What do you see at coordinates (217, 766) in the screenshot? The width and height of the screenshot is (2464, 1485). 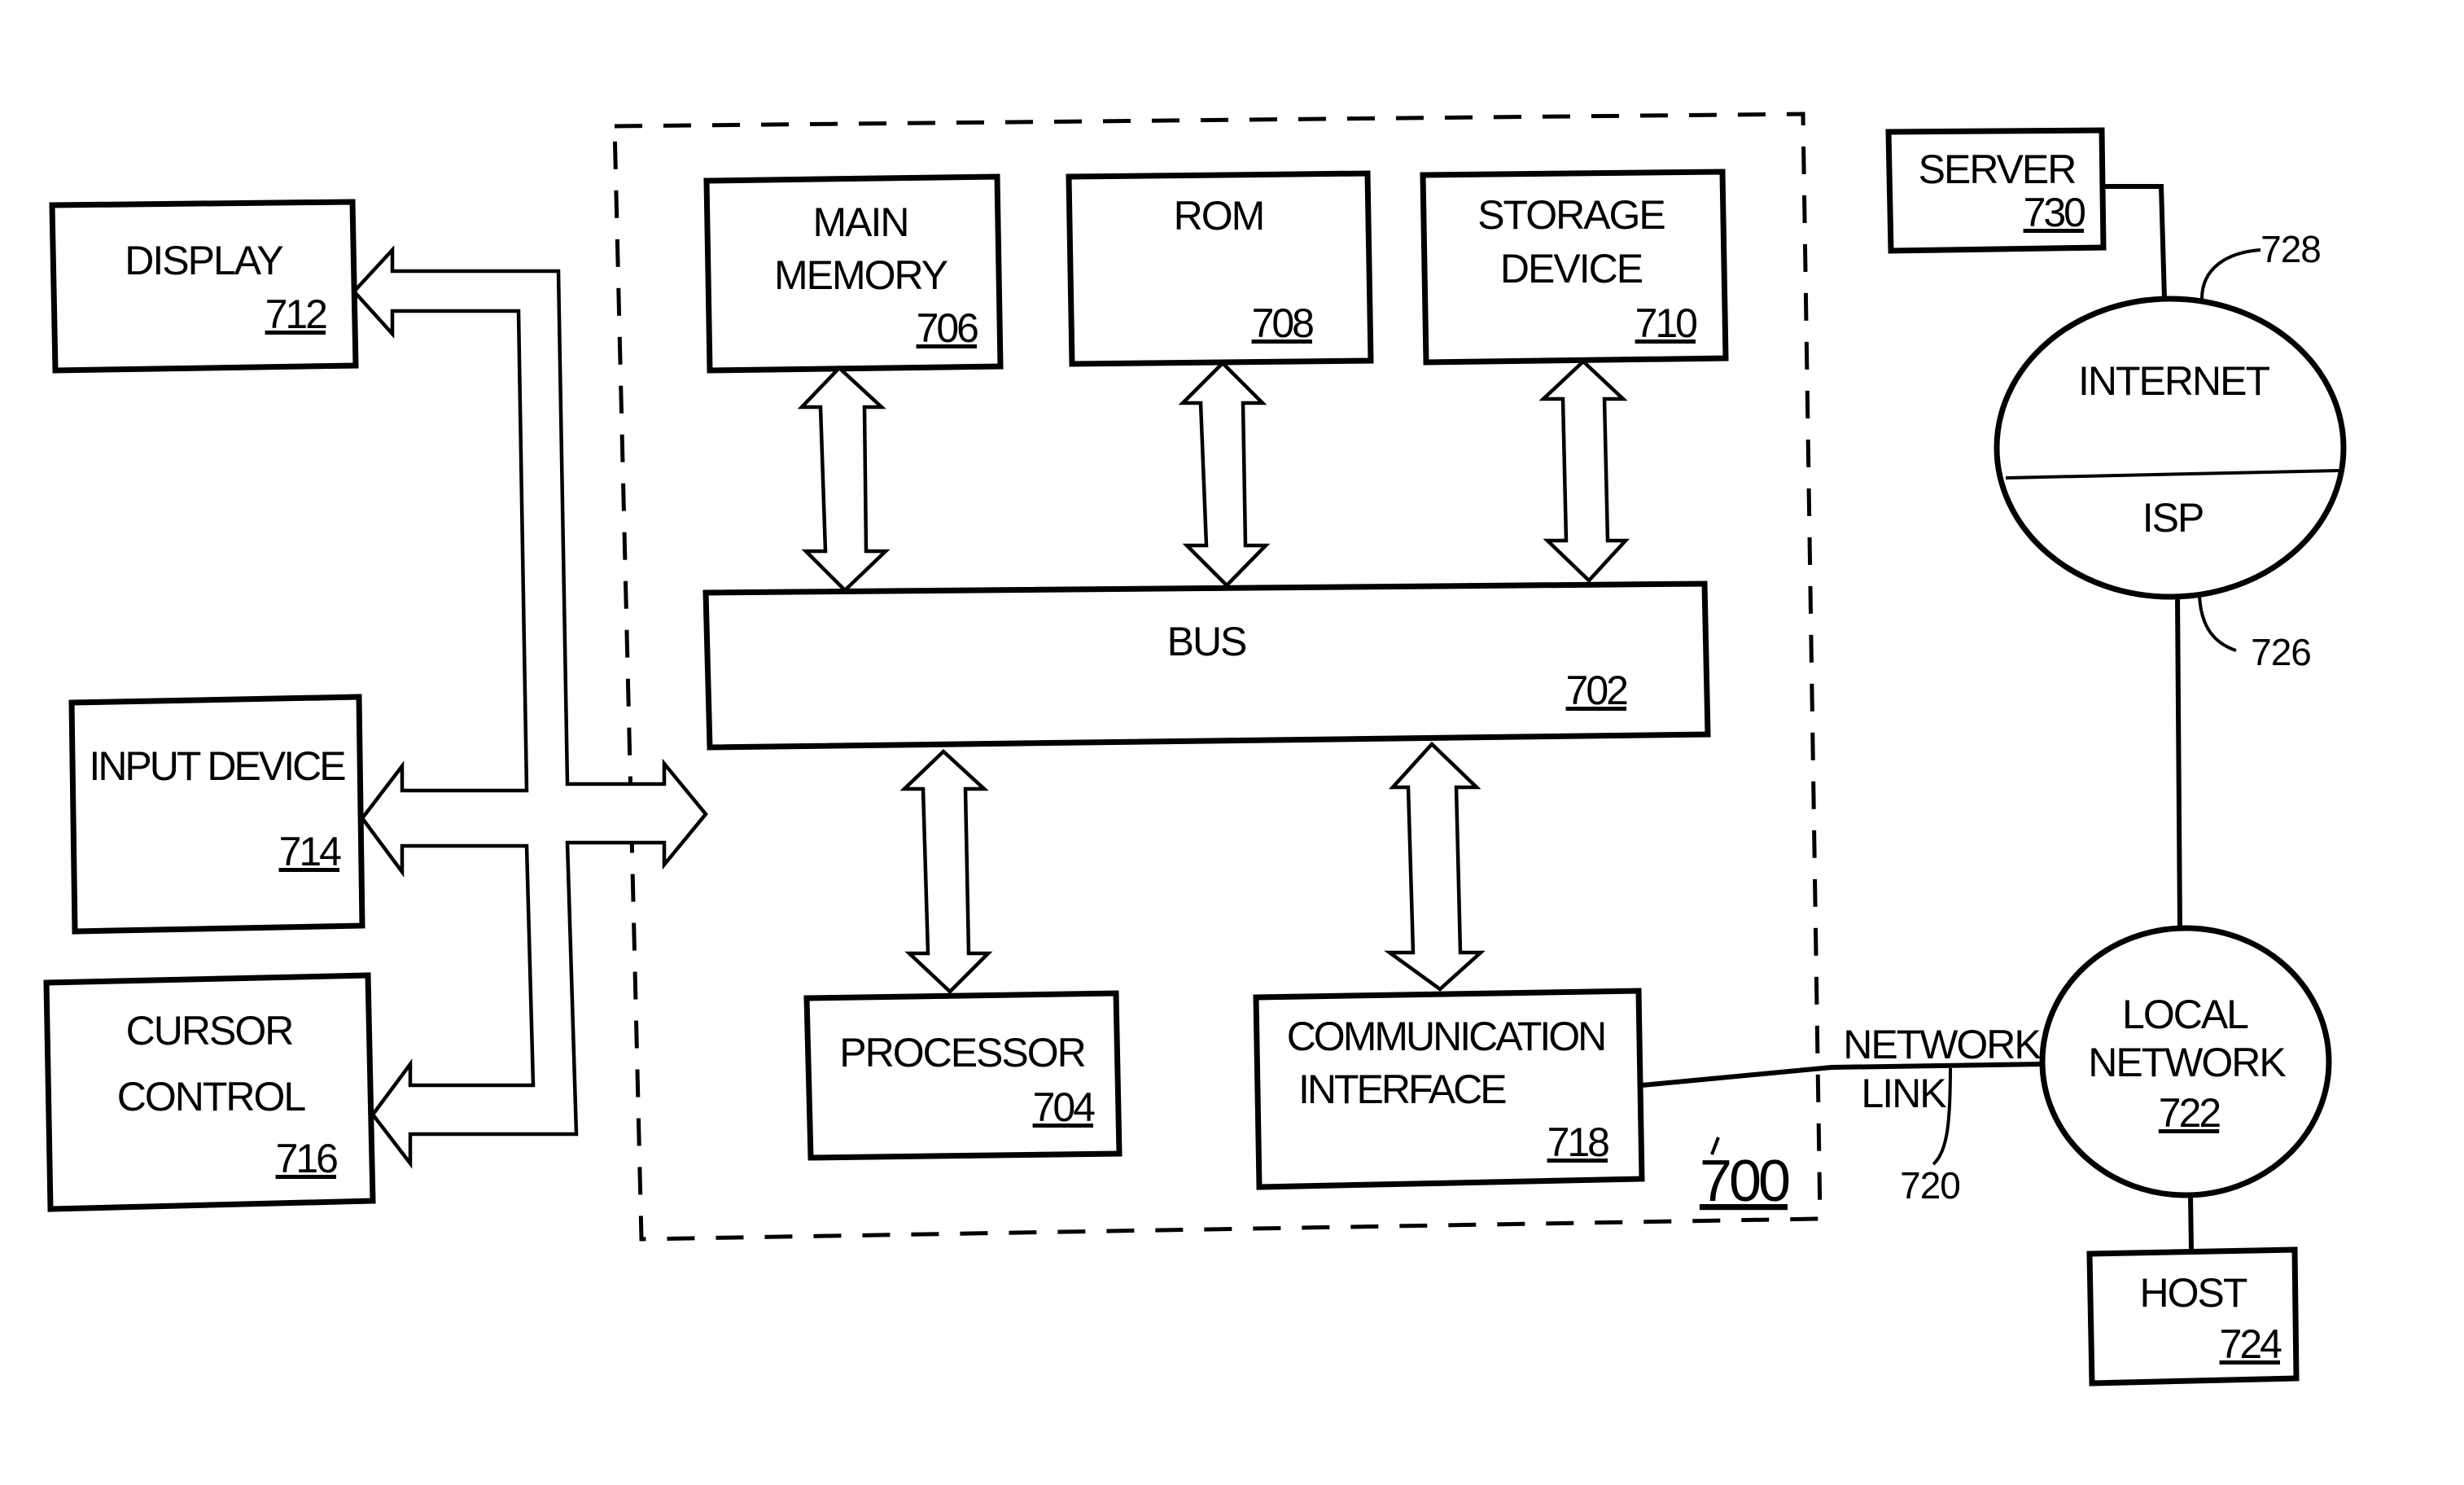 I see `input-device-label: INPUT DEVICE` at bounding box center [217, 766].